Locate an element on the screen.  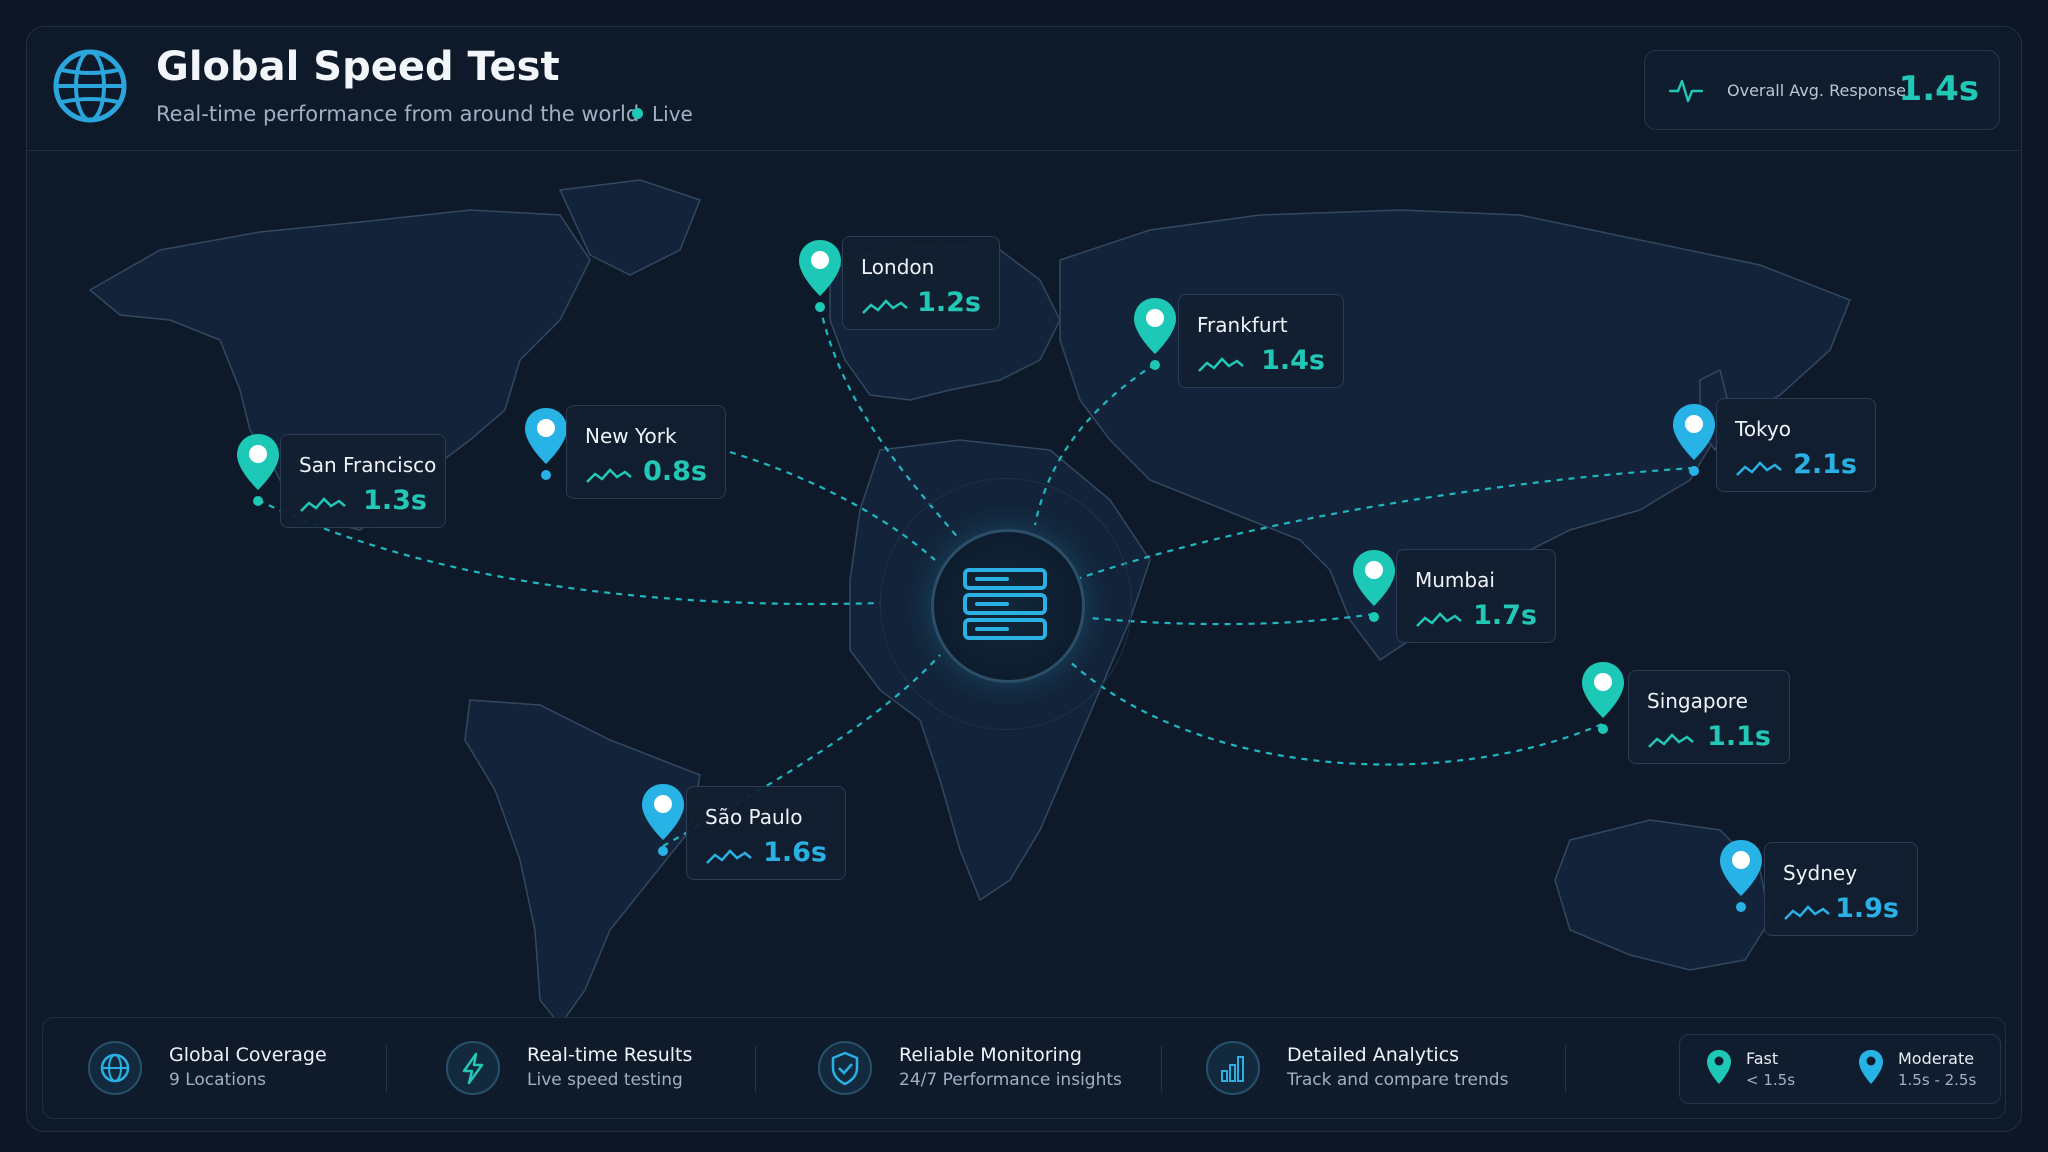
feature-title: Real-time Results is located at coordinates (610, 1055).